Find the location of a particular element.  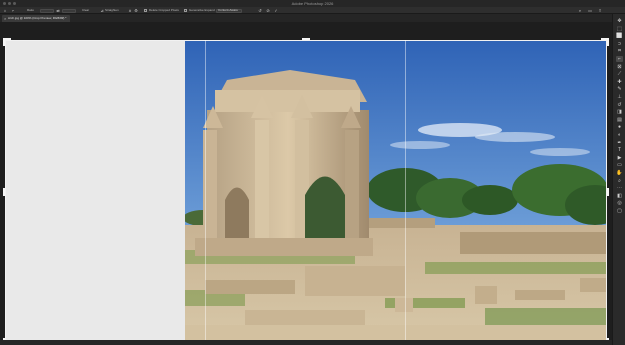

gradient-tool-icon: ▤ is located at coordinates (619, 120).